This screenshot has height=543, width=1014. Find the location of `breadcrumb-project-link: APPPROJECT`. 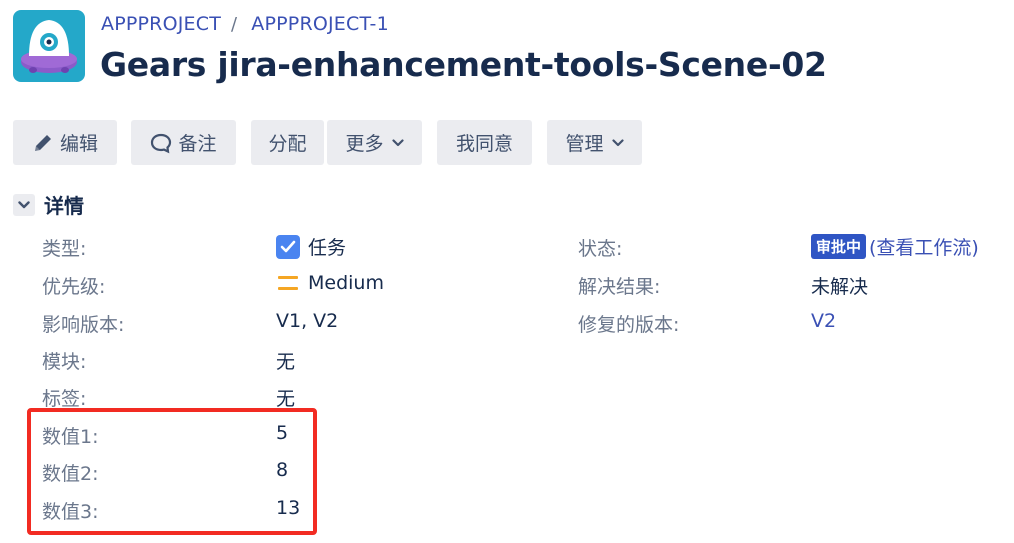

breadcrumb-project-link: APPPROJECT is located at coordinates (161, 24).